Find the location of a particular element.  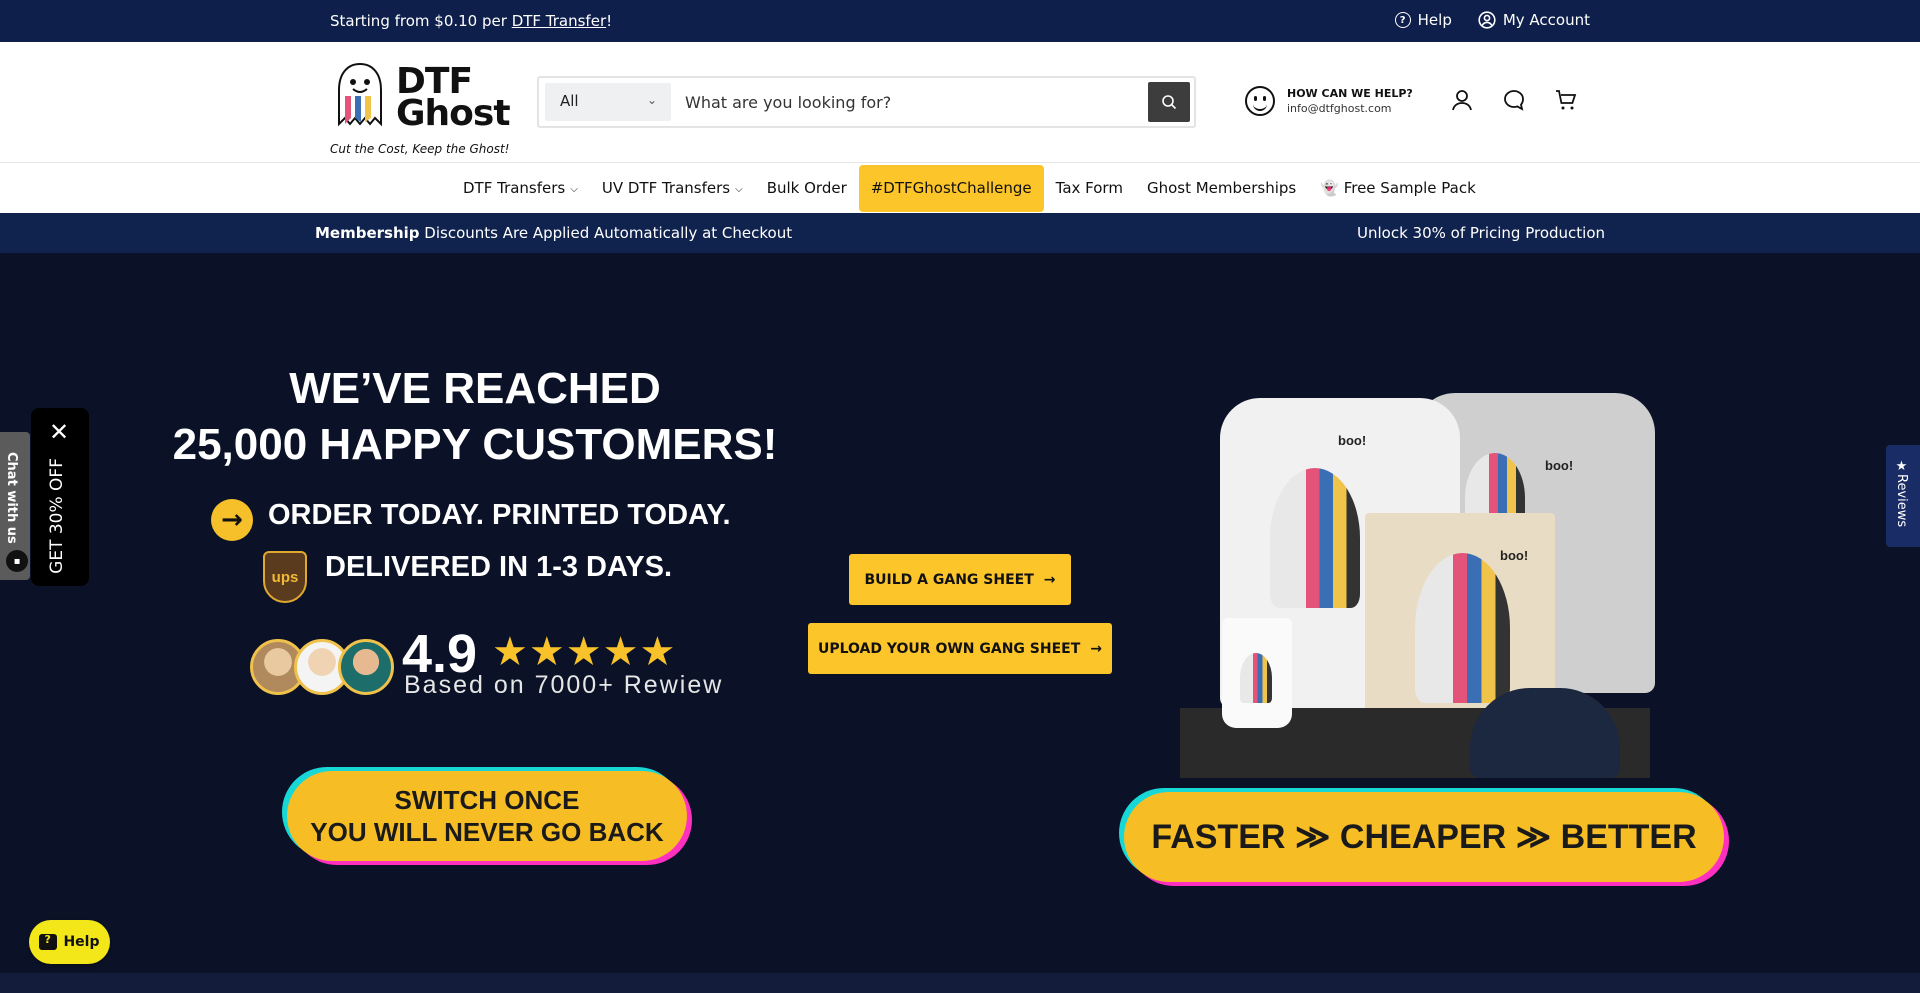

site-logo: DTF Ghost Cut the Cost, Keep the Ghost! is located at coordinates (420, 104).